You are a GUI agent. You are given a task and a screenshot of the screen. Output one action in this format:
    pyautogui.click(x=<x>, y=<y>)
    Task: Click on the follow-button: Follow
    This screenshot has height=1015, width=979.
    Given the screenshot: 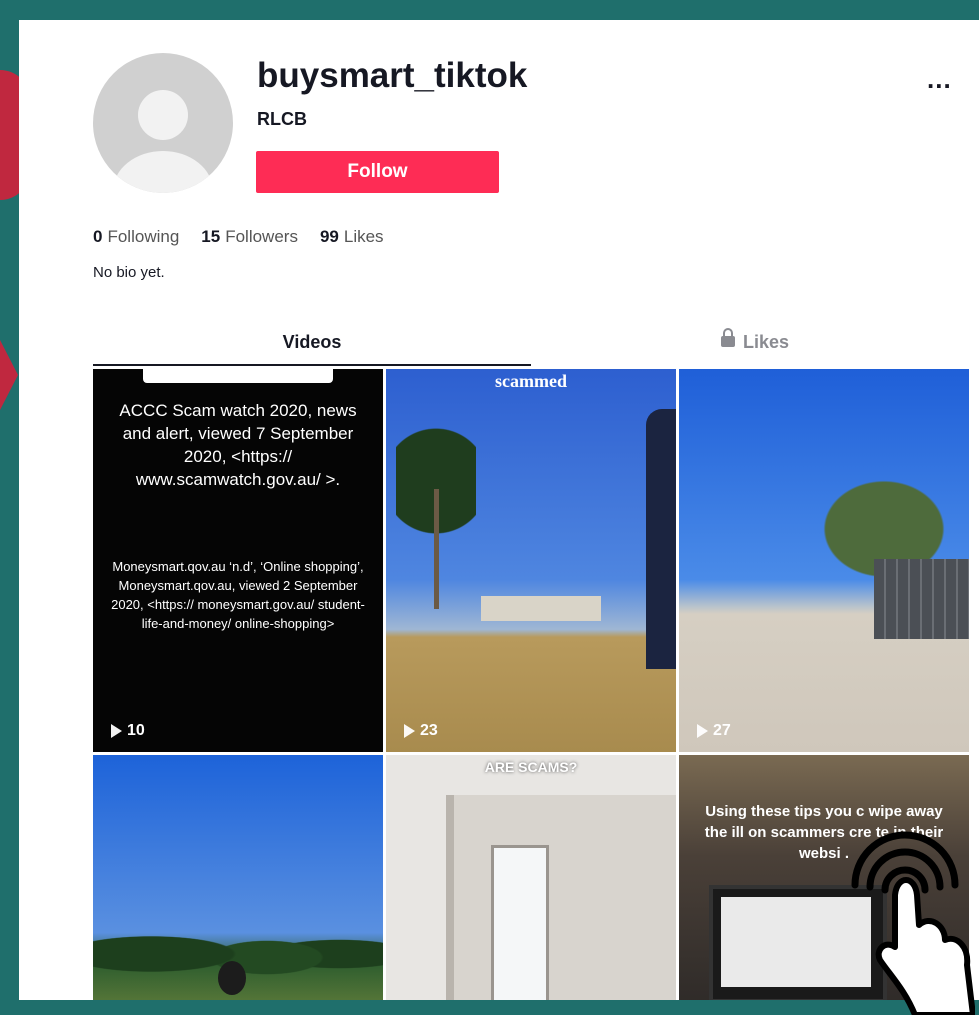 What is the action you would take?
    pyautogui.click(x=377, y=172)
    